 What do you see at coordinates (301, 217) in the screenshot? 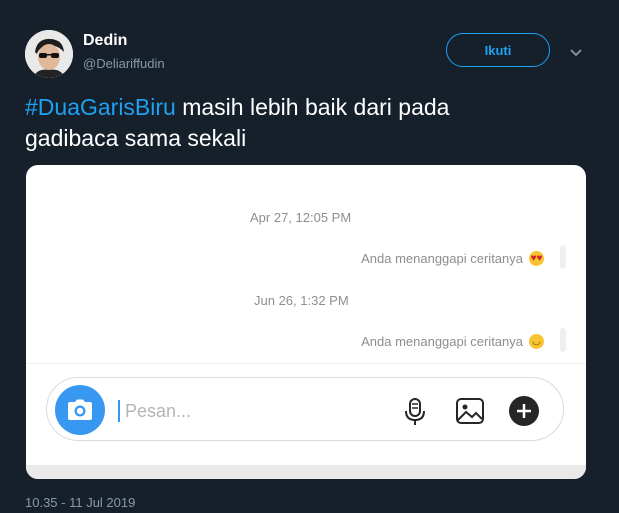
I see `message-timestamp: Apr 27, 12:05 PM` at bounding box center [301, 217].